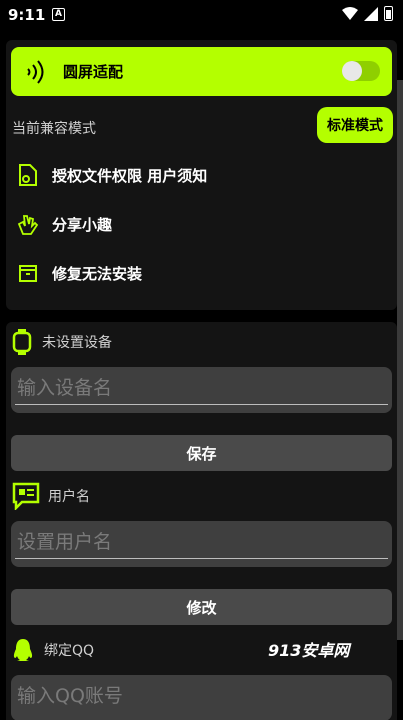 This screenshot has height=720, width=403. I want to click on qq-input, so click(202, 696).